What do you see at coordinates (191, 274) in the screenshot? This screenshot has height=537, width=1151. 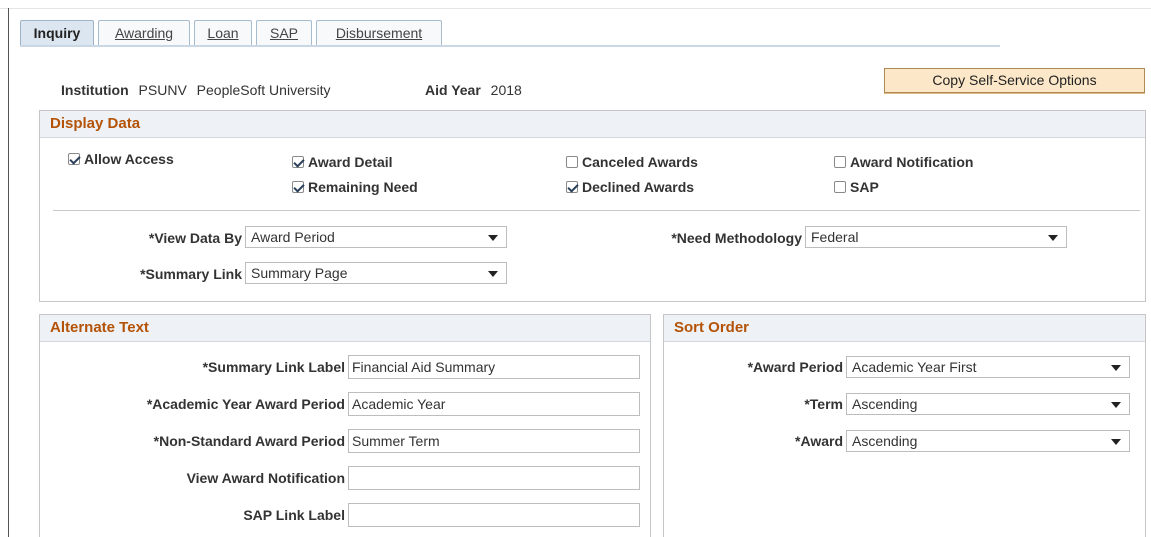 I see `summary-link-label: *Summary Link` at bounding box center [191, 274].